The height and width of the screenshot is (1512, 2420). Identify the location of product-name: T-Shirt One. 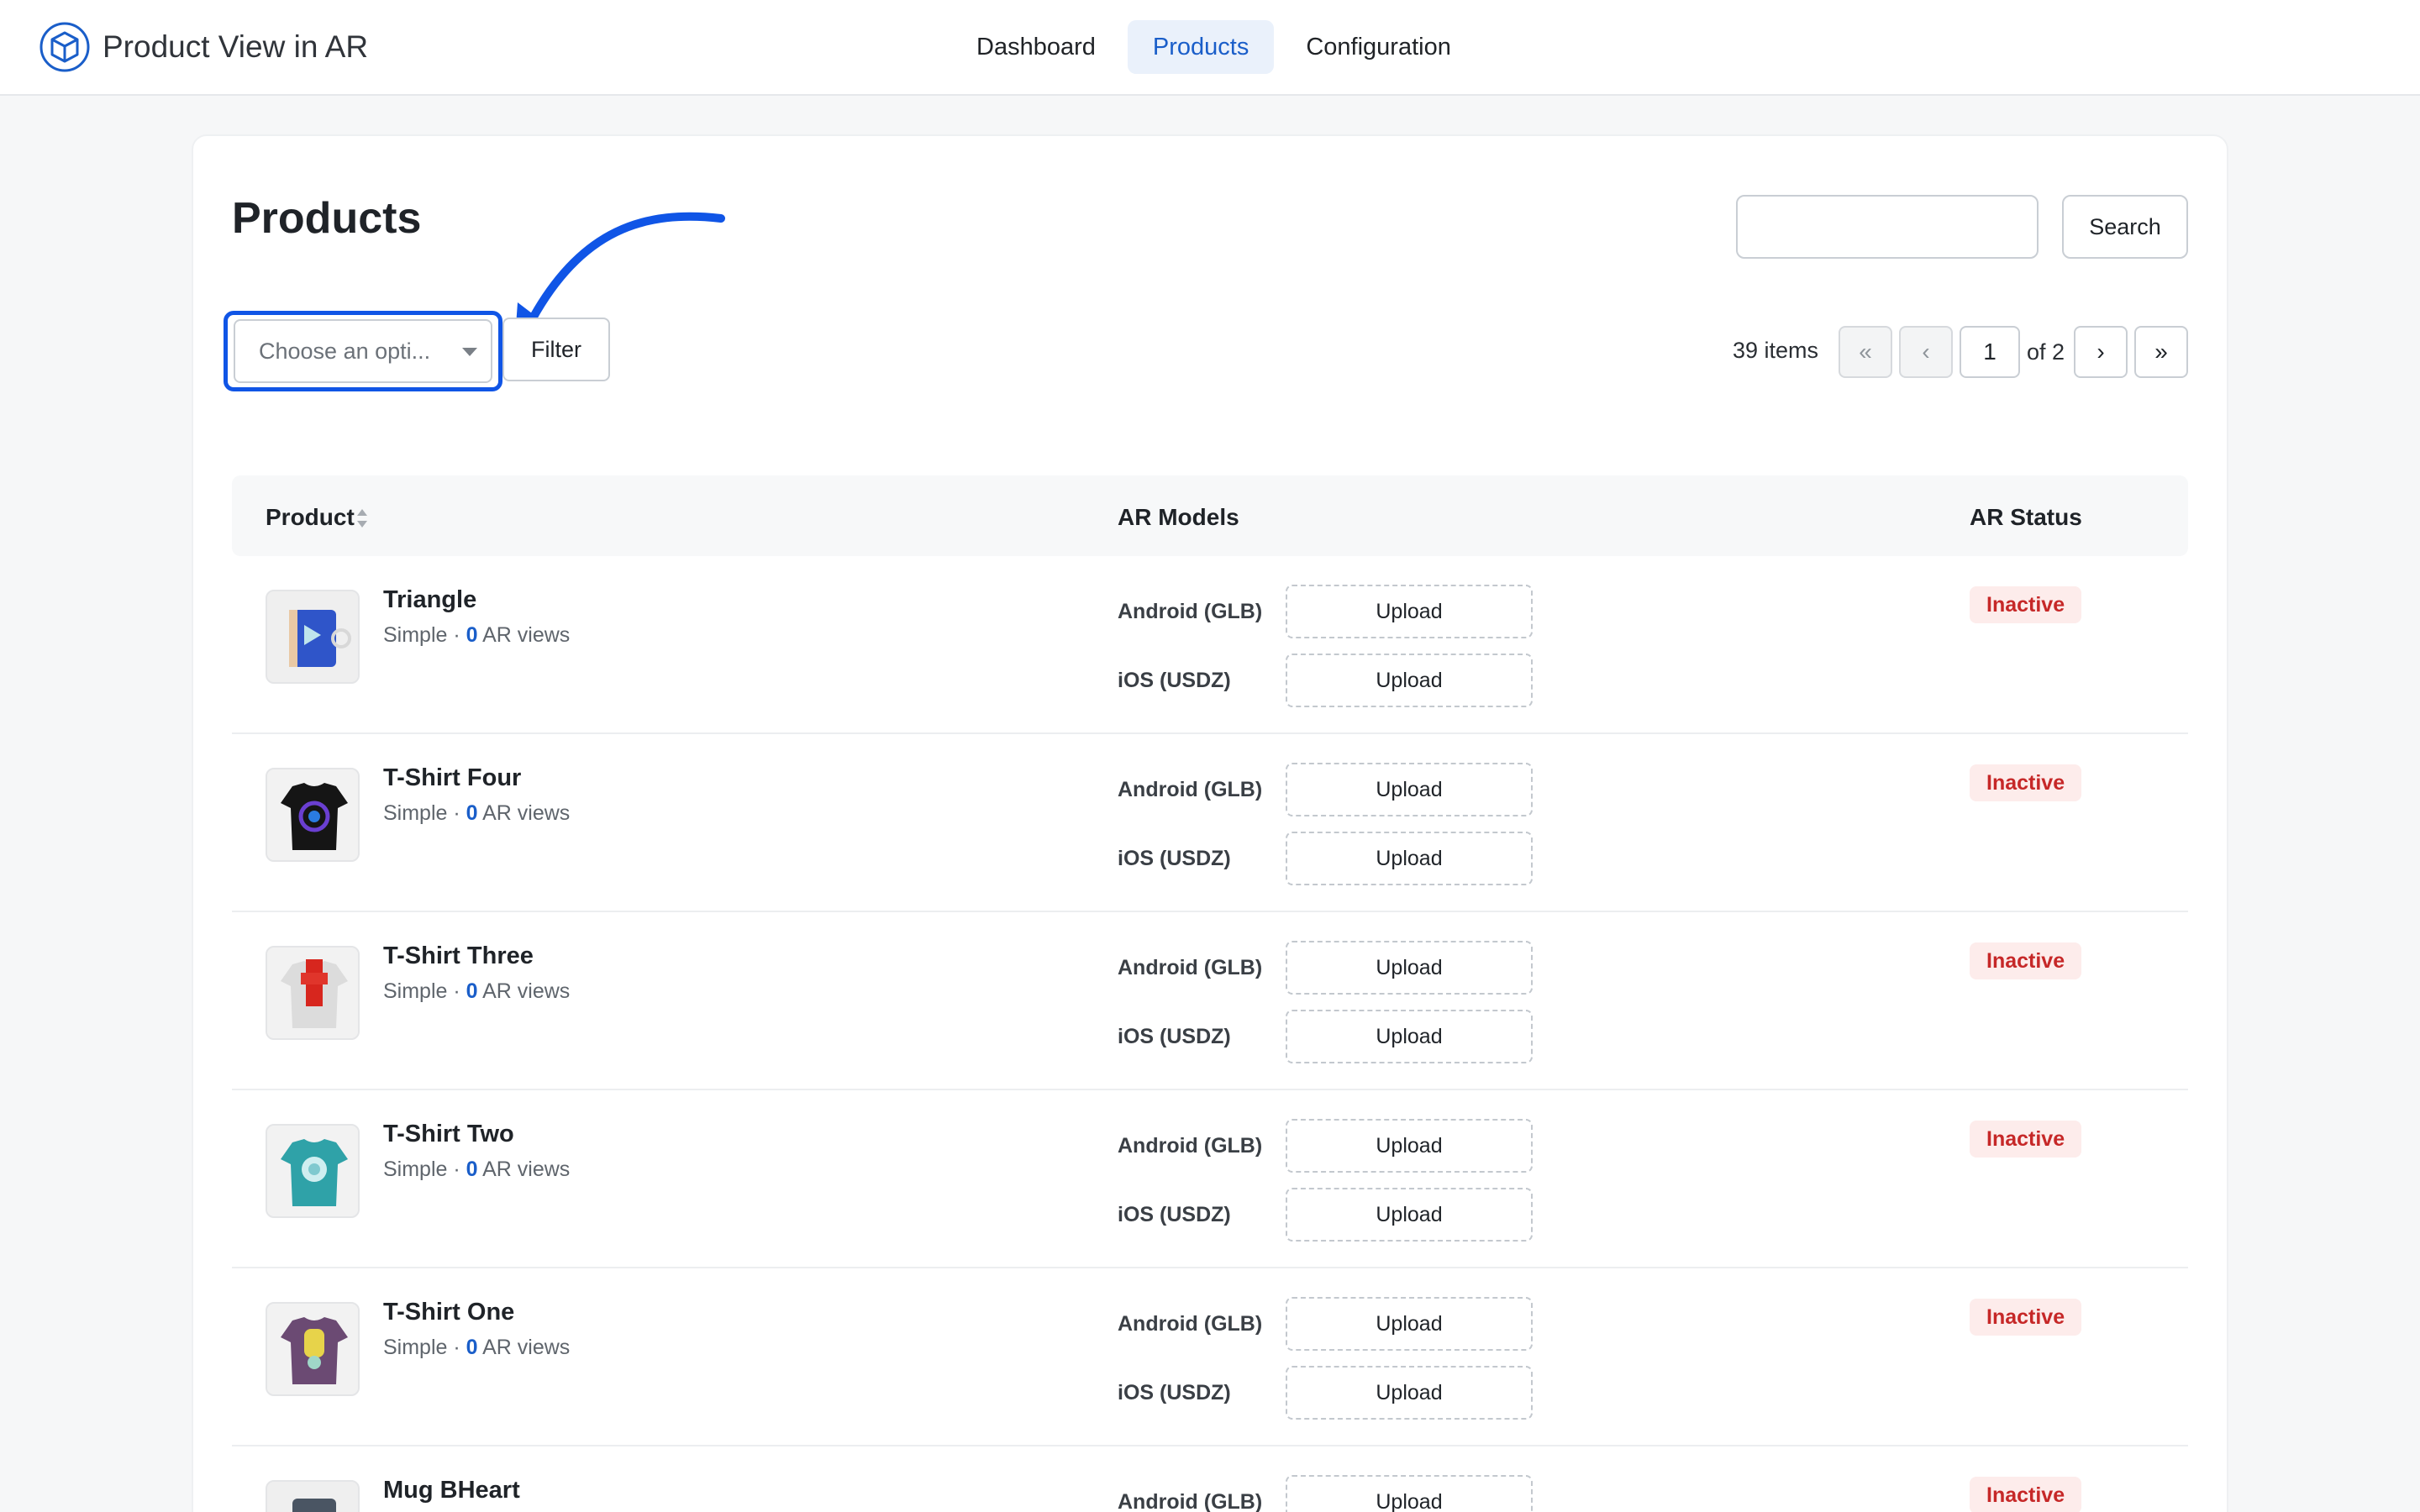
(449, 1312).